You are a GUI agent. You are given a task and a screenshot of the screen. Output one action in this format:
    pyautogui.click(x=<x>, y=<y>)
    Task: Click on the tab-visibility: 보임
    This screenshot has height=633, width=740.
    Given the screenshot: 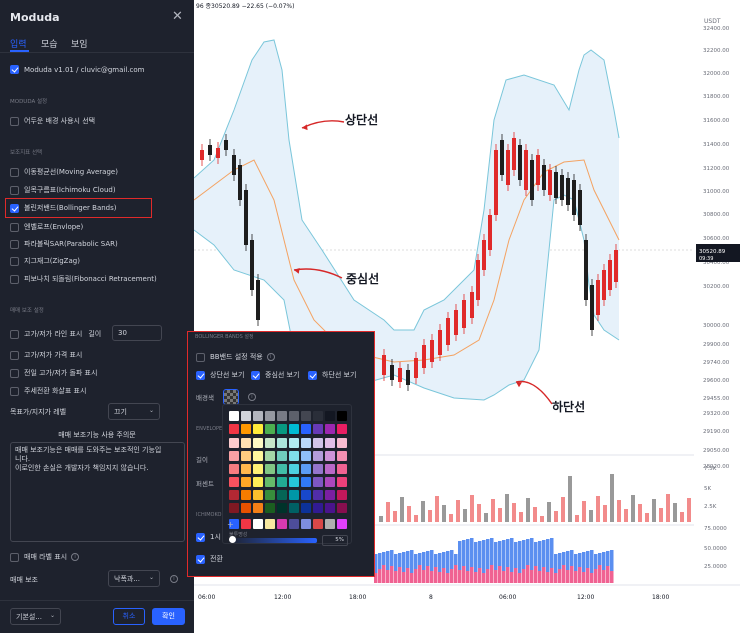 What is the action you would take?
    pyautogui.click(x=79, y=43)
    